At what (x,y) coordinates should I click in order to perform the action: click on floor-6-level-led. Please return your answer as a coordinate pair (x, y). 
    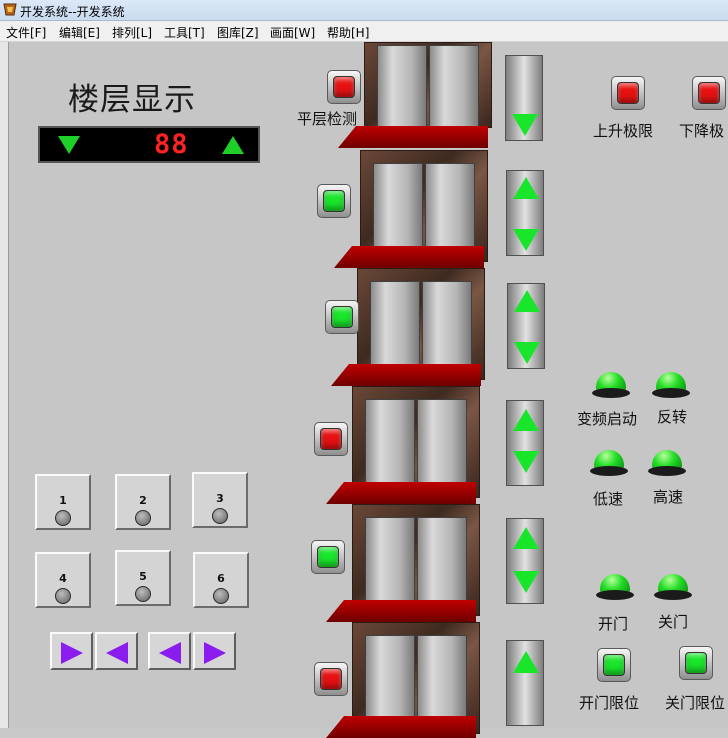
    Looking at the image, I should click on (344, 87).